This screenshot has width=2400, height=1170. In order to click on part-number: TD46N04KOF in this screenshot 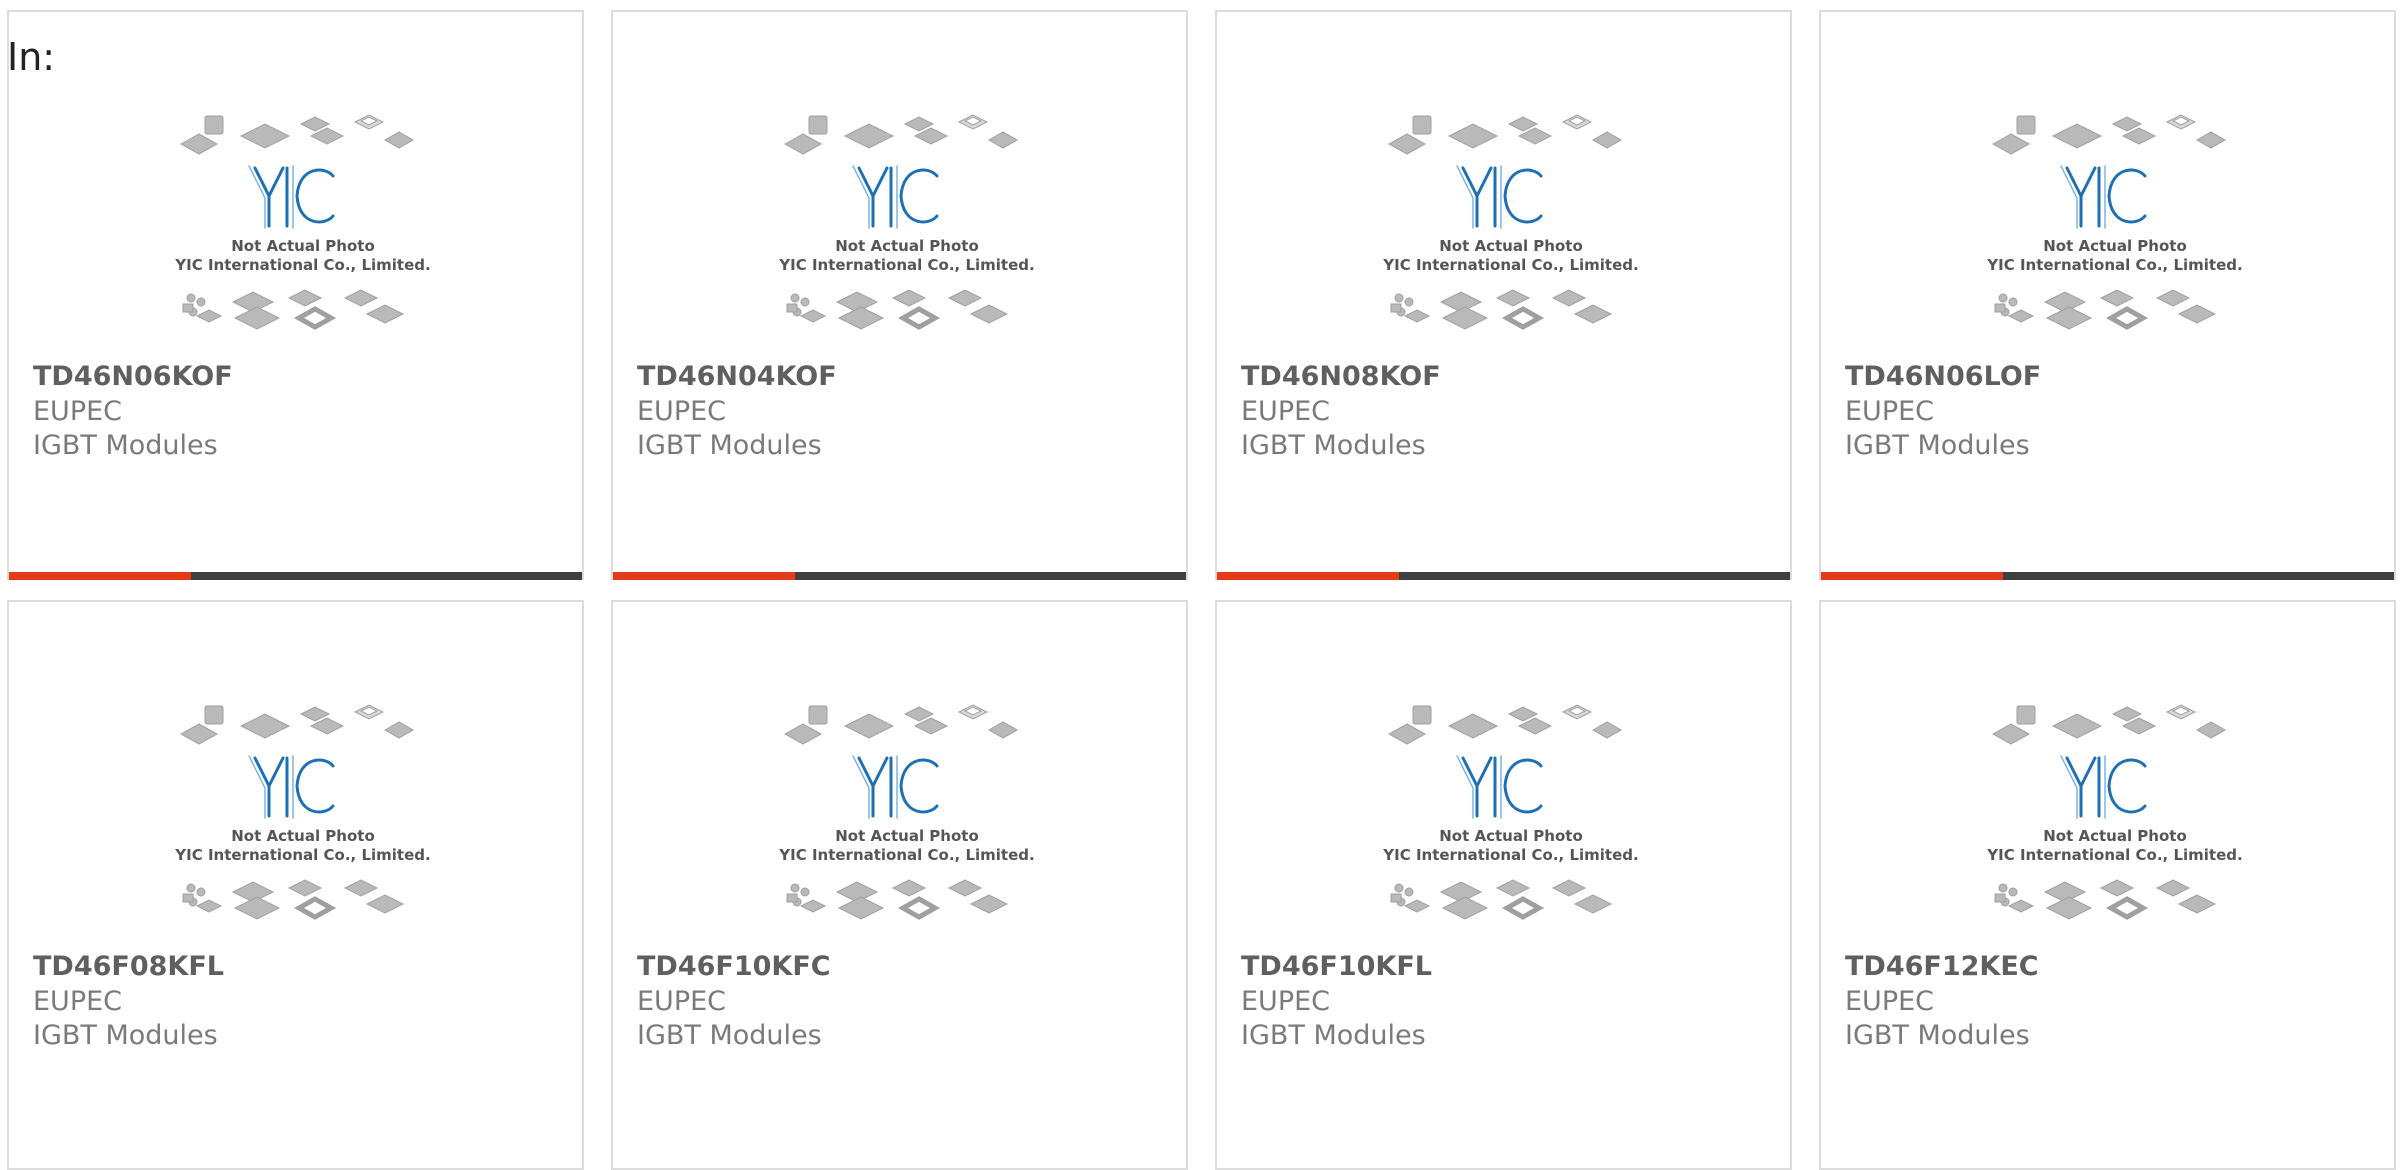, I will do `click(737, 377)`.